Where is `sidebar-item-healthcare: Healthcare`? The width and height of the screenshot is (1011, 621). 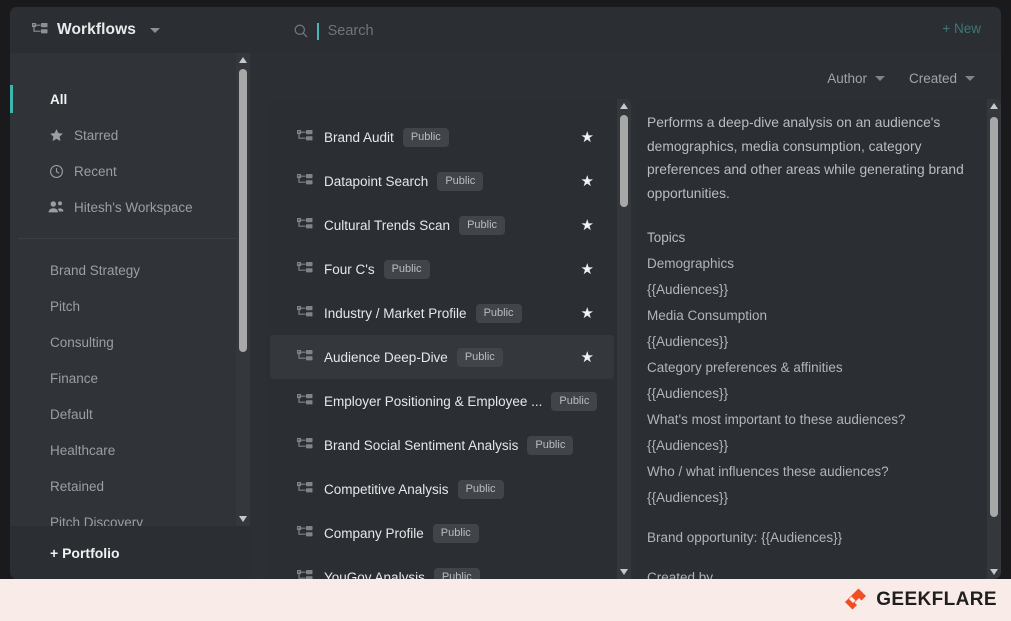 sidebar-item-healthcare: Healthcare is located at coordinates (130, 450).